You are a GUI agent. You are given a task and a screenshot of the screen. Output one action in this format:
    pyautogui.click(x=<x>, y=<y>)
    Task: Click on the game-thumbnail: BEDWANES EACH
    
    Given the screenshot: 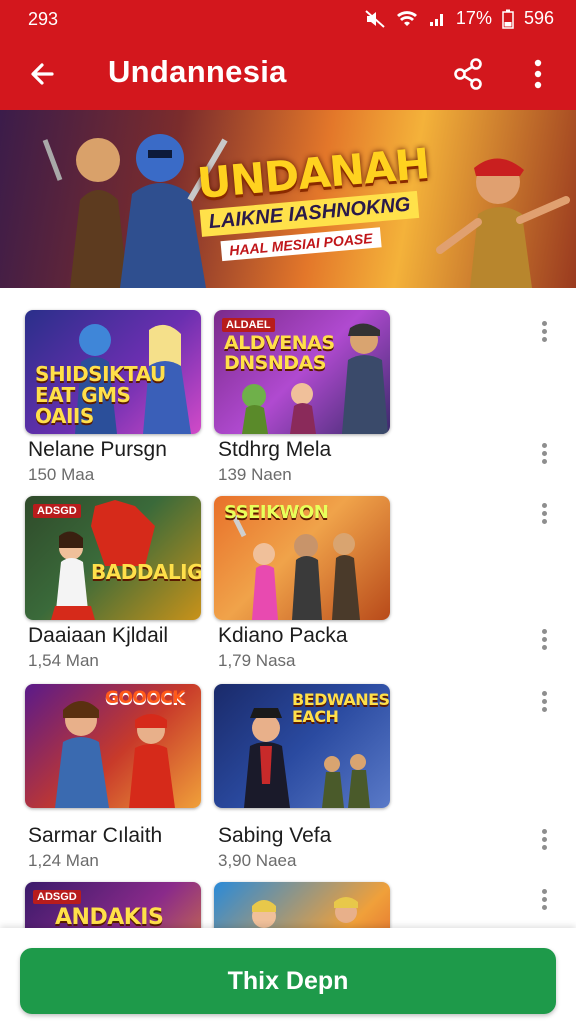 What is the action you would take?
    pyautogui.click(x=302, y=746)
    